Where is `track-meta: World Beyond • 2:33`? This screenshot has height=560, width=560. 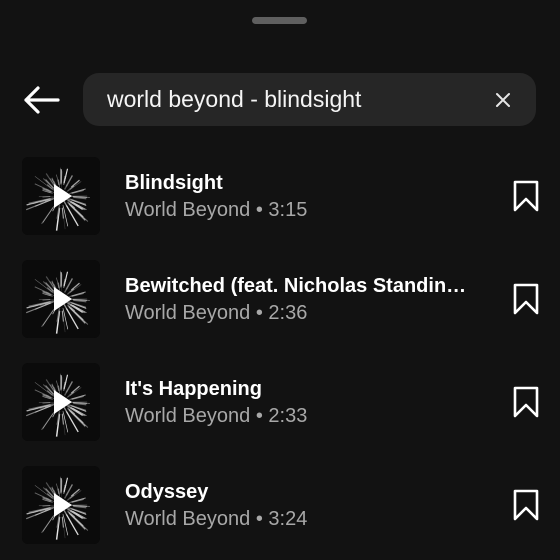
track-meta: World Beyond • 2:33 is located at coordinates (305, 416).